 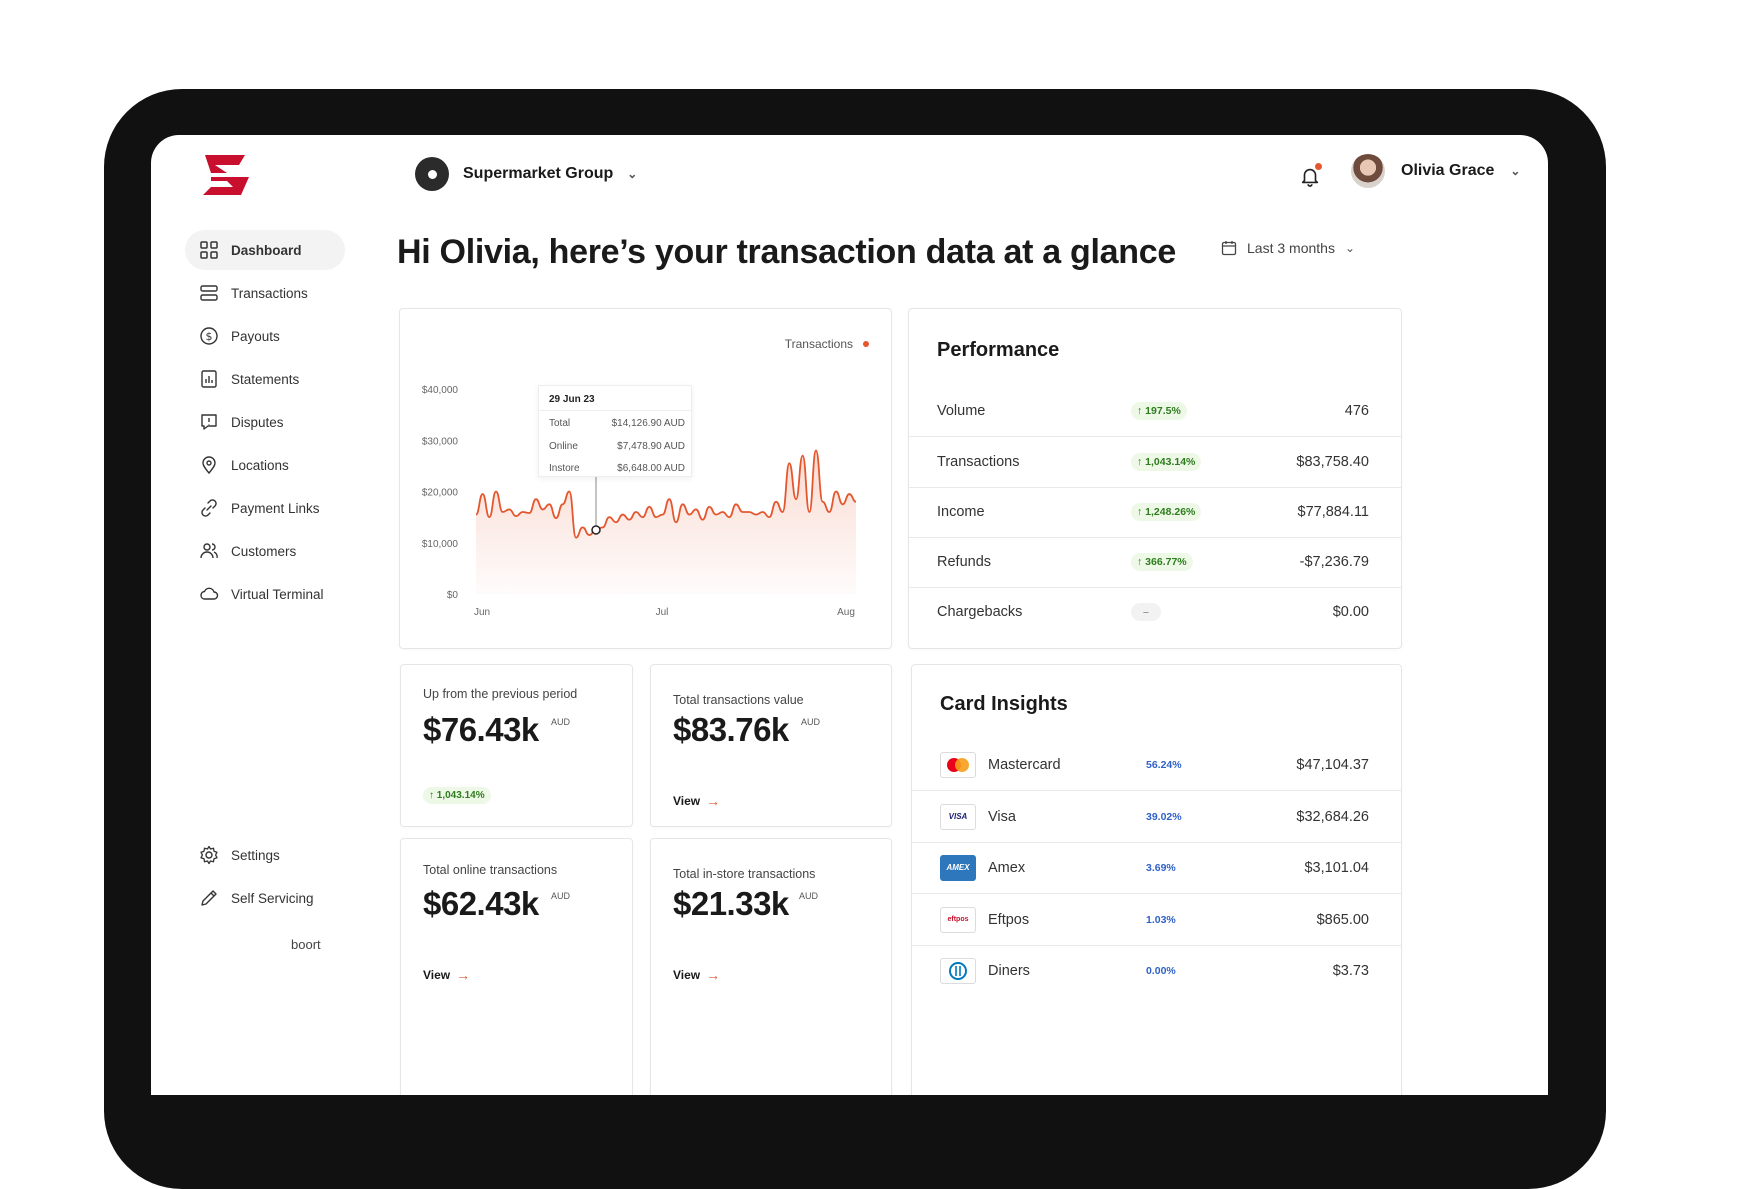 What do you see at coordinates (440, 441) in the screenshot?
I see `y-tick-label: $30,000` at bounding box center [440, 441].